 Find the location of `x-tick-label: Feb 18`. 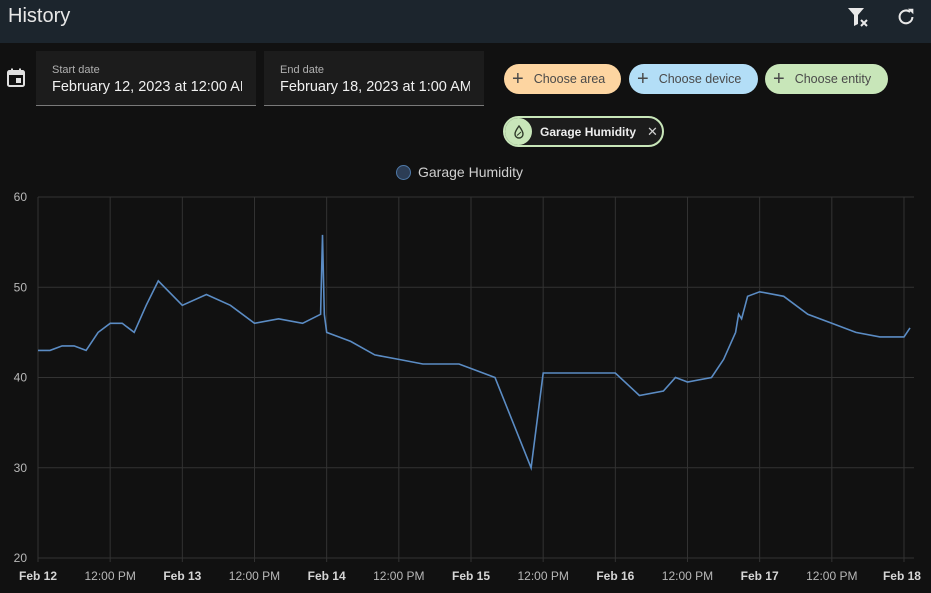

x-tick-label: Feb 18 is located at coordinates (902, 576).